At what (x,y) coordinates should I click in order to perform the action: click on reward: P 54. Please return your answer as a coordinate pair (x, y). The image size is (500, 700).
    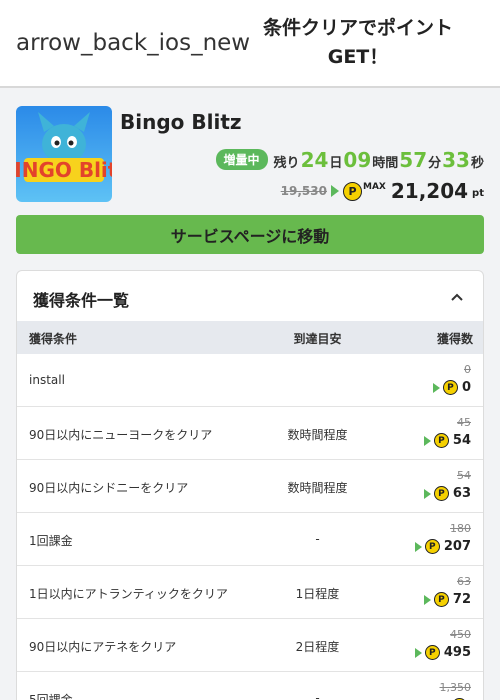
    Looking at the image, I should click on (447, 440).